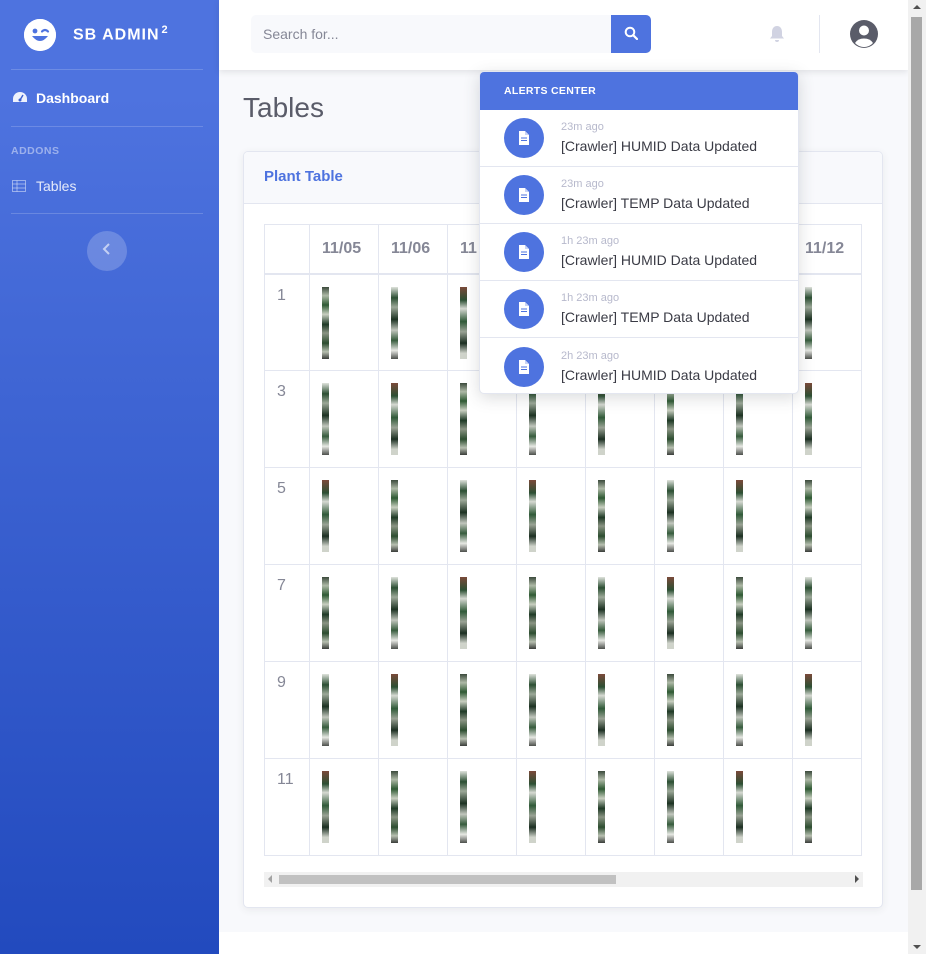 The image size is (926, 954). What do you see at coordinates (270, 879) in the screenshot?
I see `scroll-left-arrow-icon` at bounding box center [270, 879].